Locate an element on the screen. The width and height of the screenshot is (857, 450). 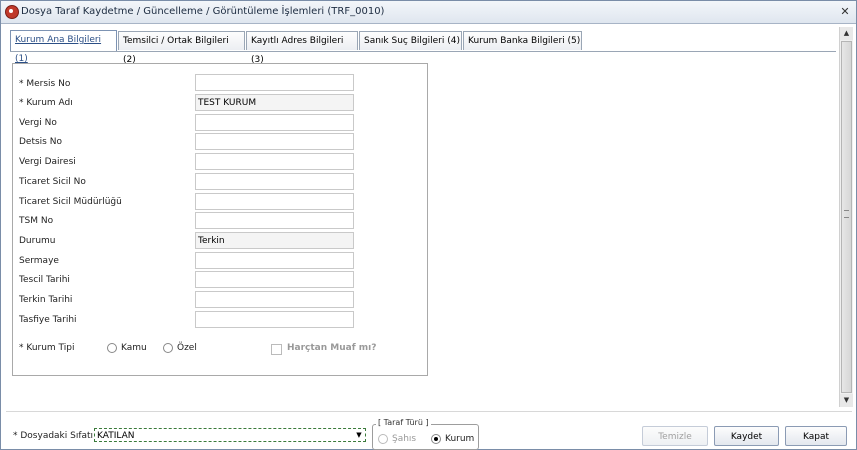
tasfiye-tarihi-label: Tasfiye Tarihi is located at coordinates (48, 320).